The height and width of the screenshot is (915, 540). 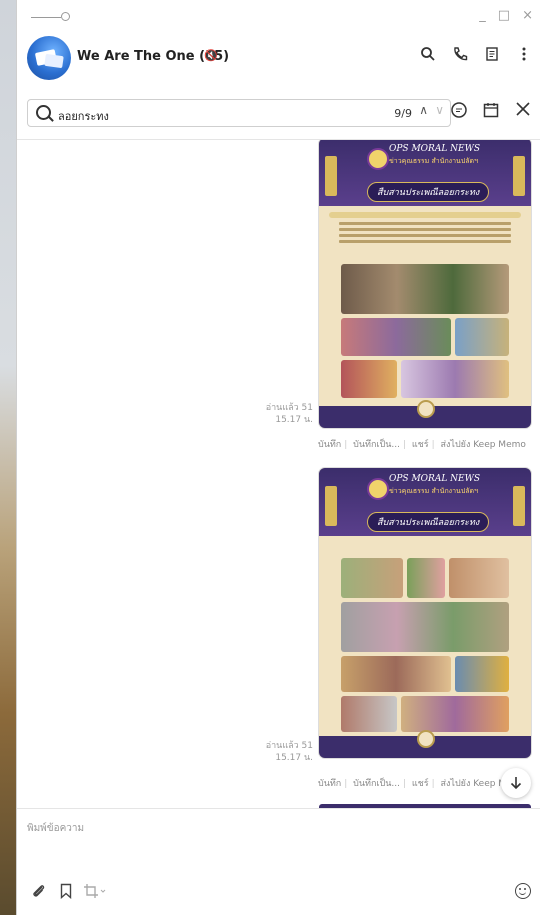 I want to click on scroll-to-bottom-button, so click(x=516, y=783).